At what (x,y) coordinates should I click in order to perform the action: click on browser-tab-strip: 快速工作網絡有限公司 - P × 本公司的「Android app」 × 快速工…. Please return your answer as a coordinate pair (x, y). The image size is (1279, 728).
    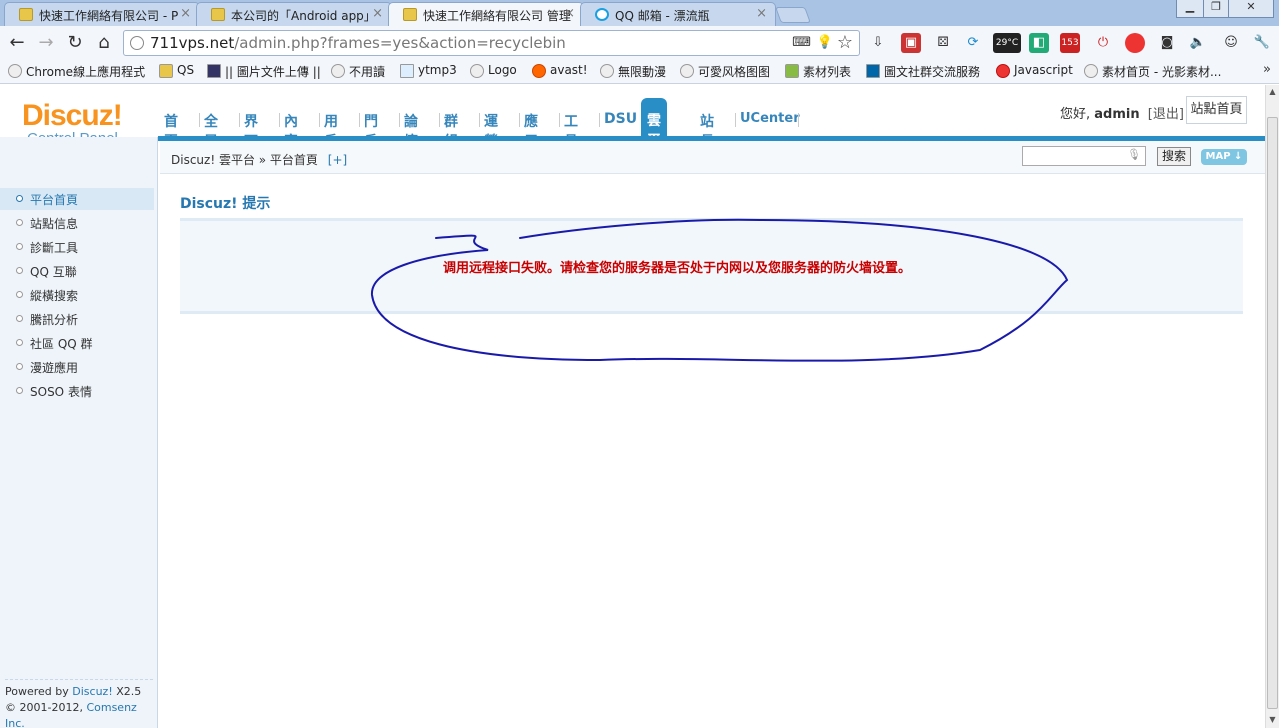
    Looking at the image, I should click on (639, 13).